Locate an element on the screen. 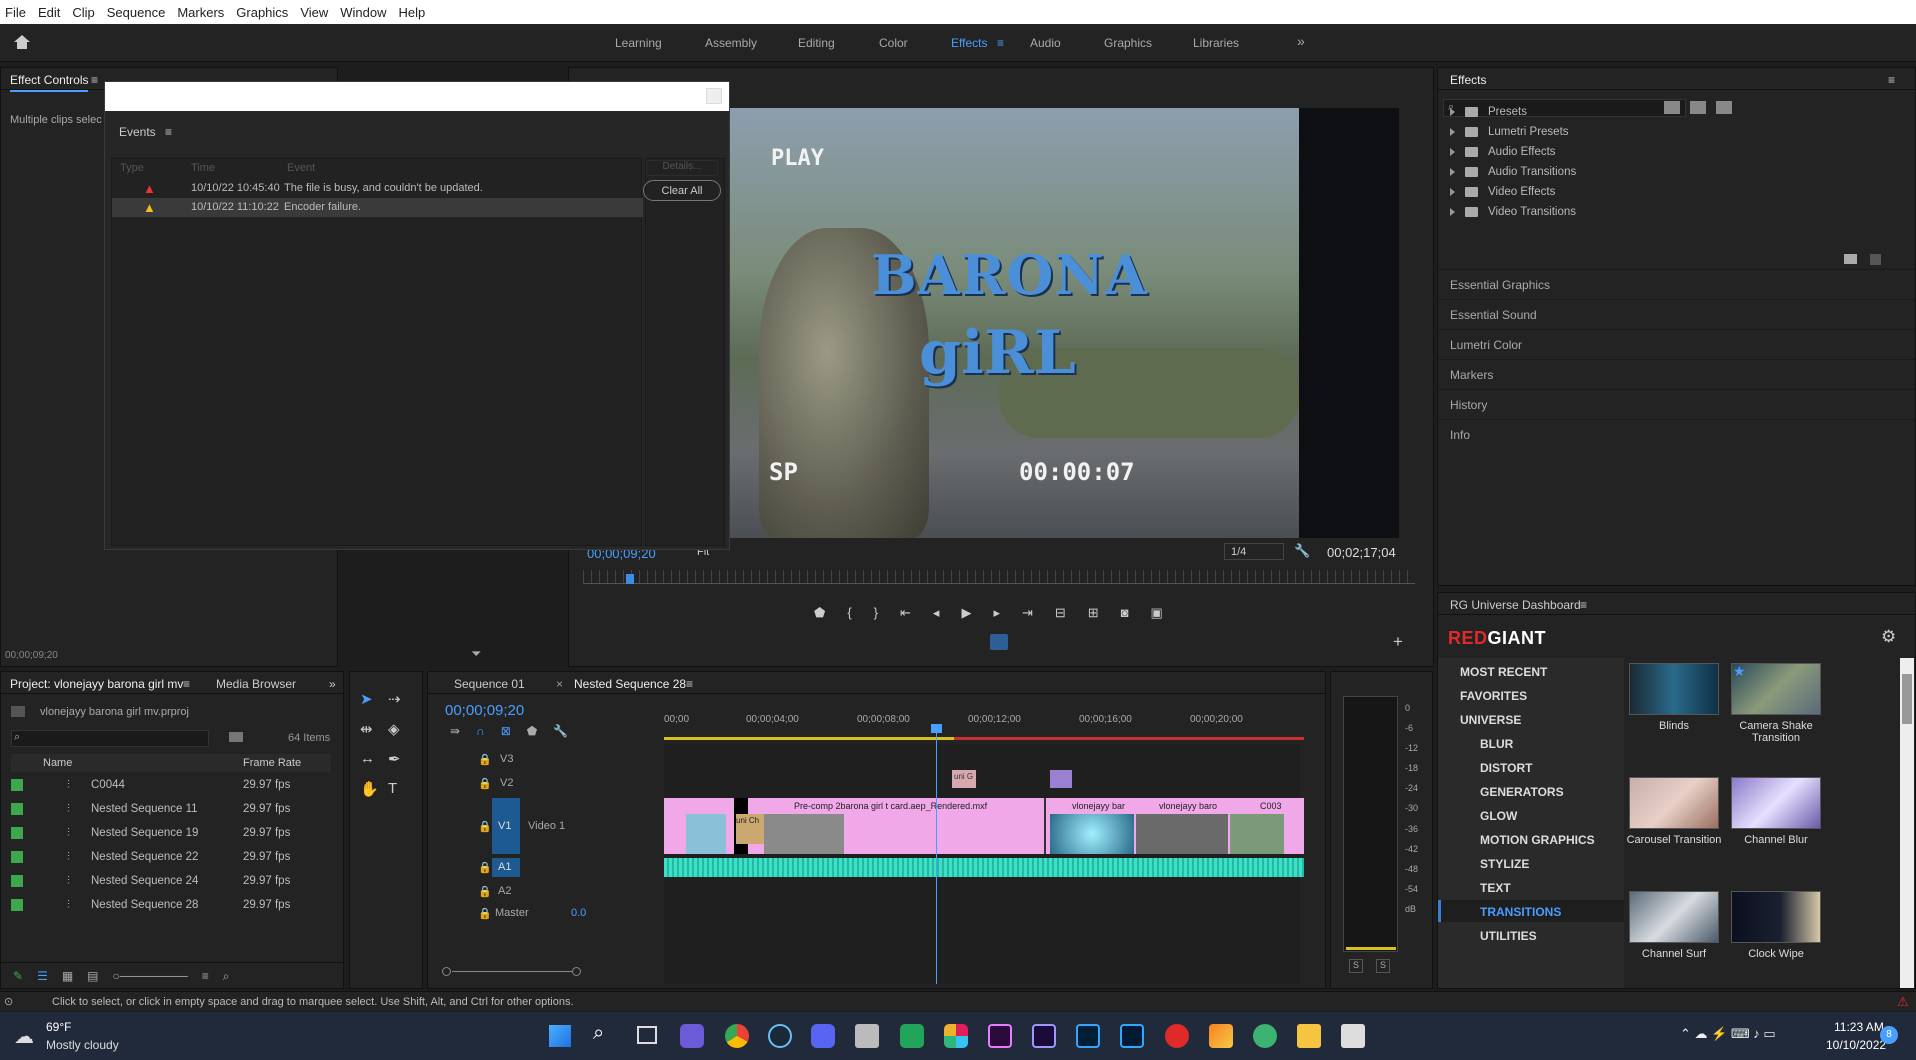  list-item: ⫶ Nested Sequence 11 29.97 fps is located at coordinates (166, 809).